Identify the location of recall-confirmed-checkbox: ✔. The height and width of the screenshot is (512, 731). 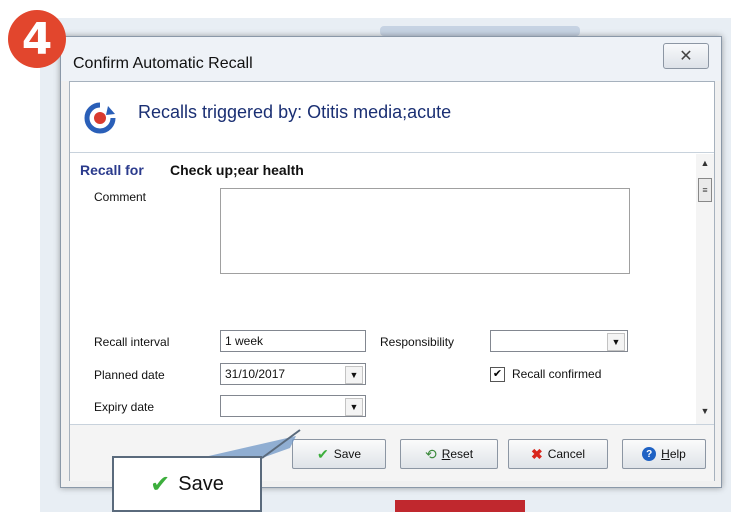
(497, 374).